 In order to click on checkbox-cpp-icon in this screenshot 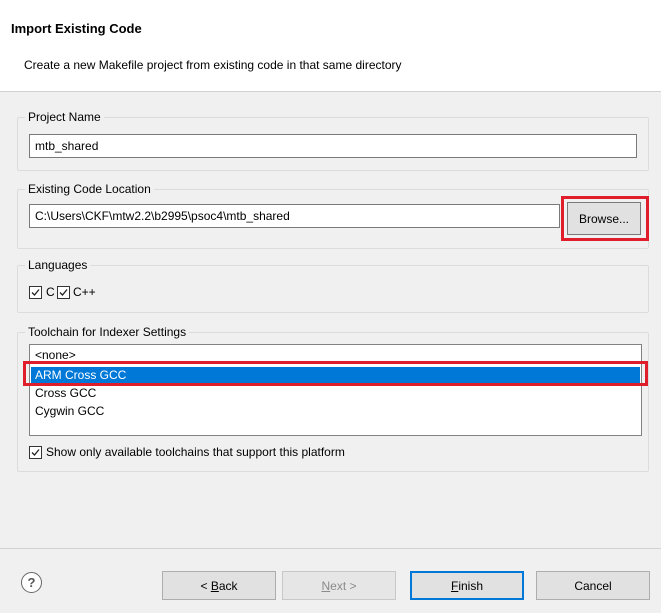, I will do `click(63, 292)`.